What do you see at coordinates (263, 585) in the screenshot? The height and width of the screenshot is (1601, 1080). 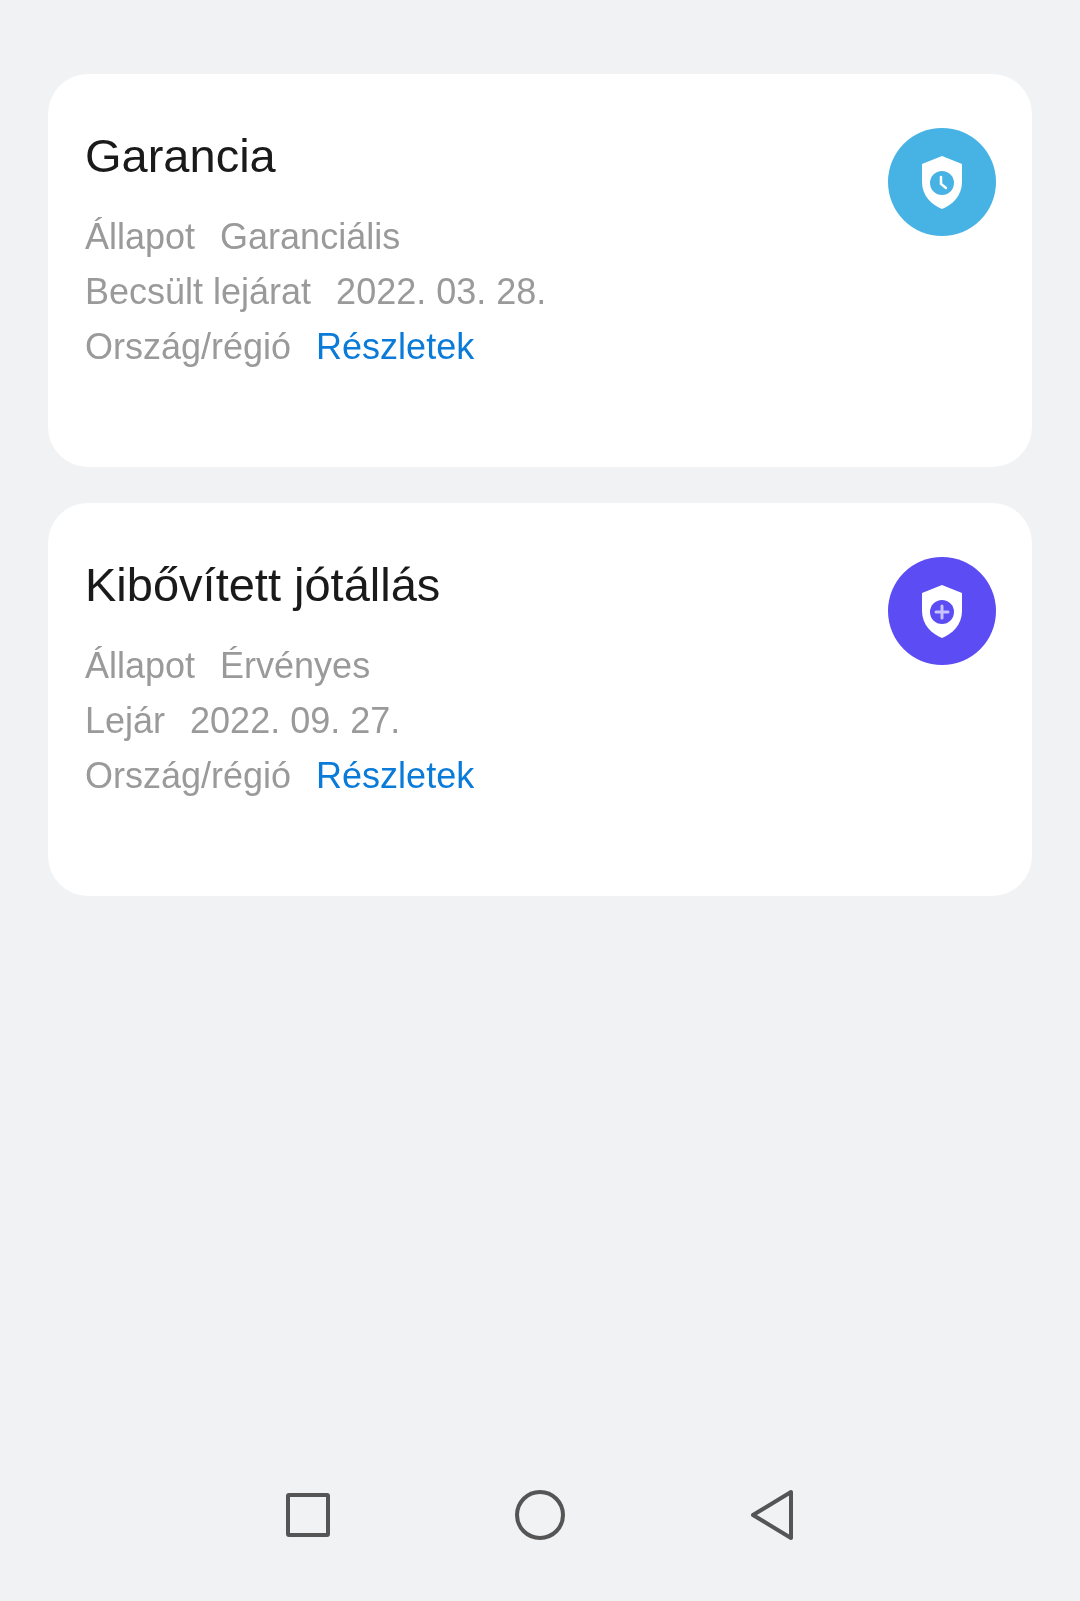 I see `card-title: Kibővített jótállás` at bounding box center [263, 585].